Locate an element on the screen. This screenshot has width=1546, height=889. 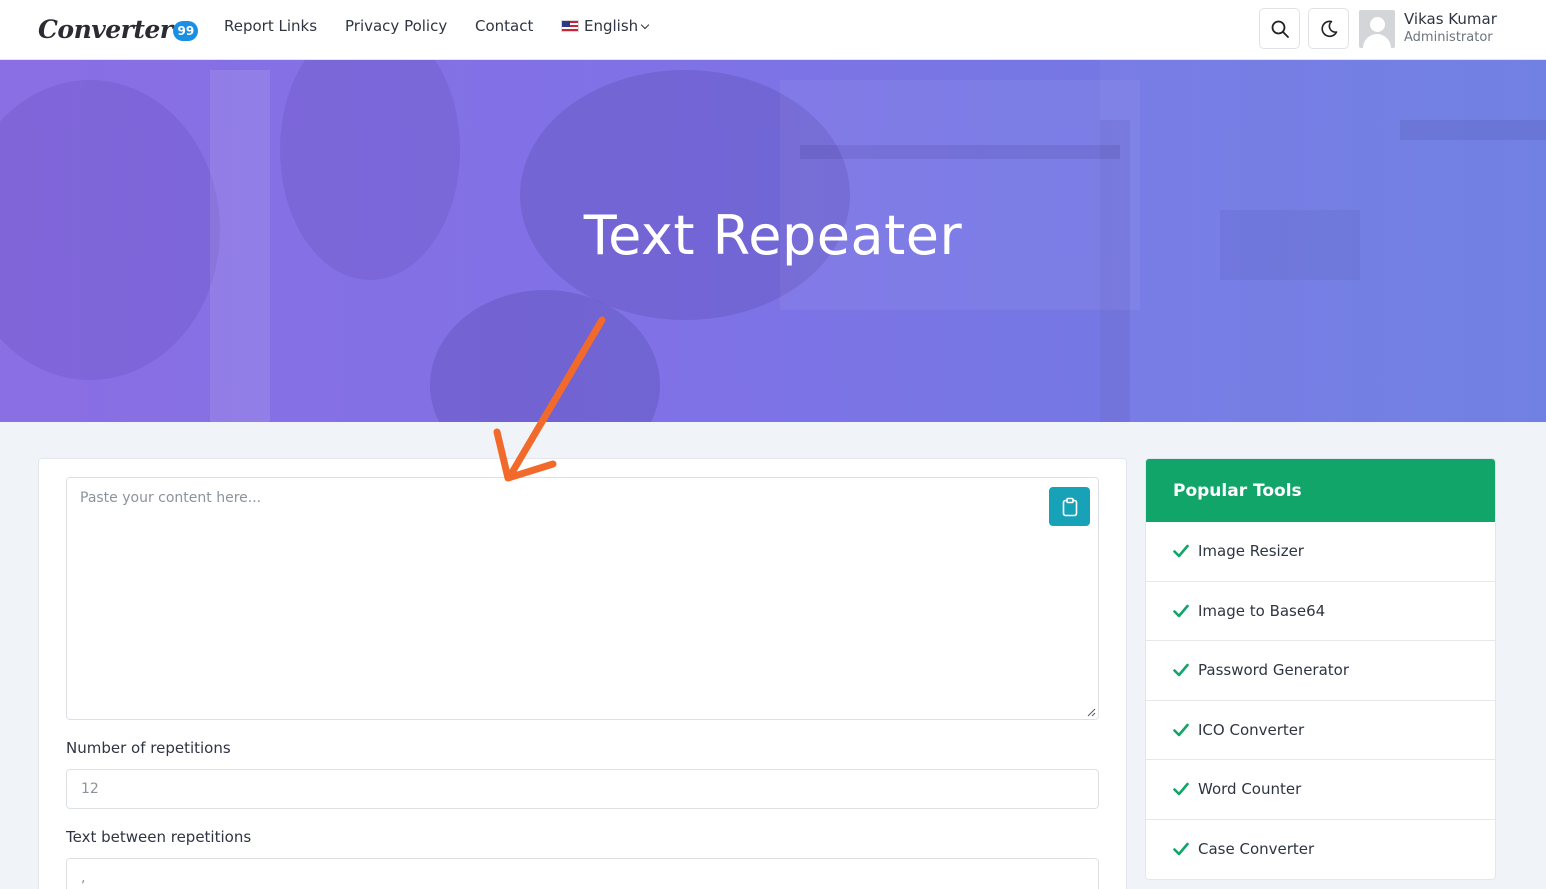
tool-link-password-generator: Password Generator is located at coordinates (1320, 671).